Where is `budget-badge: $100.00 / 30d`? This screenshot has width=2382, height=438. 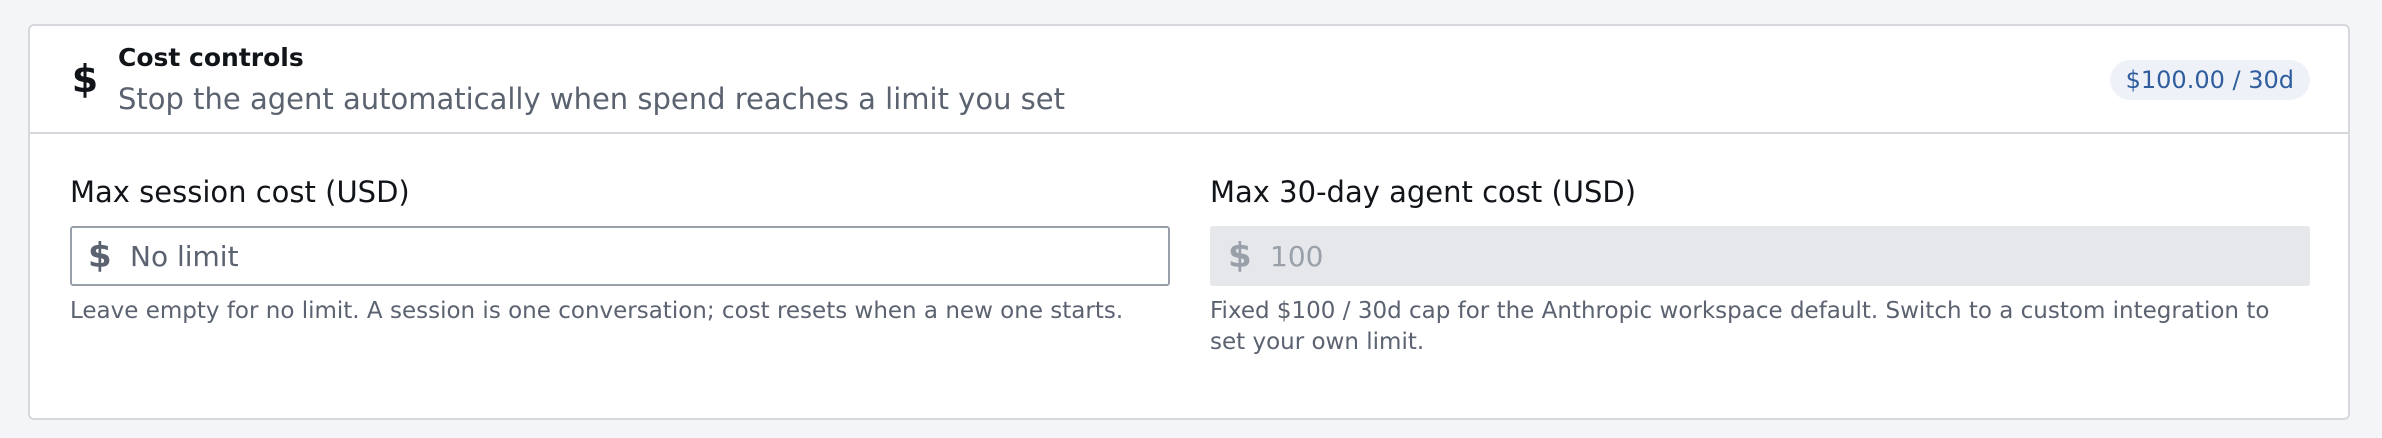
budget-badge: $100.00 / 30d is located at coordinates (2209, 80).